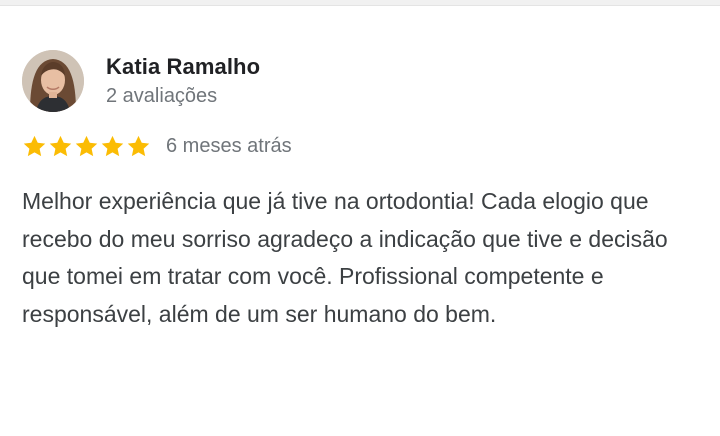 The image size is (720, 436). What do you see at coordinates (161, 96) in the screenshot?
I see `review-count: 2 avaliações` at bounding box center [161, 96].